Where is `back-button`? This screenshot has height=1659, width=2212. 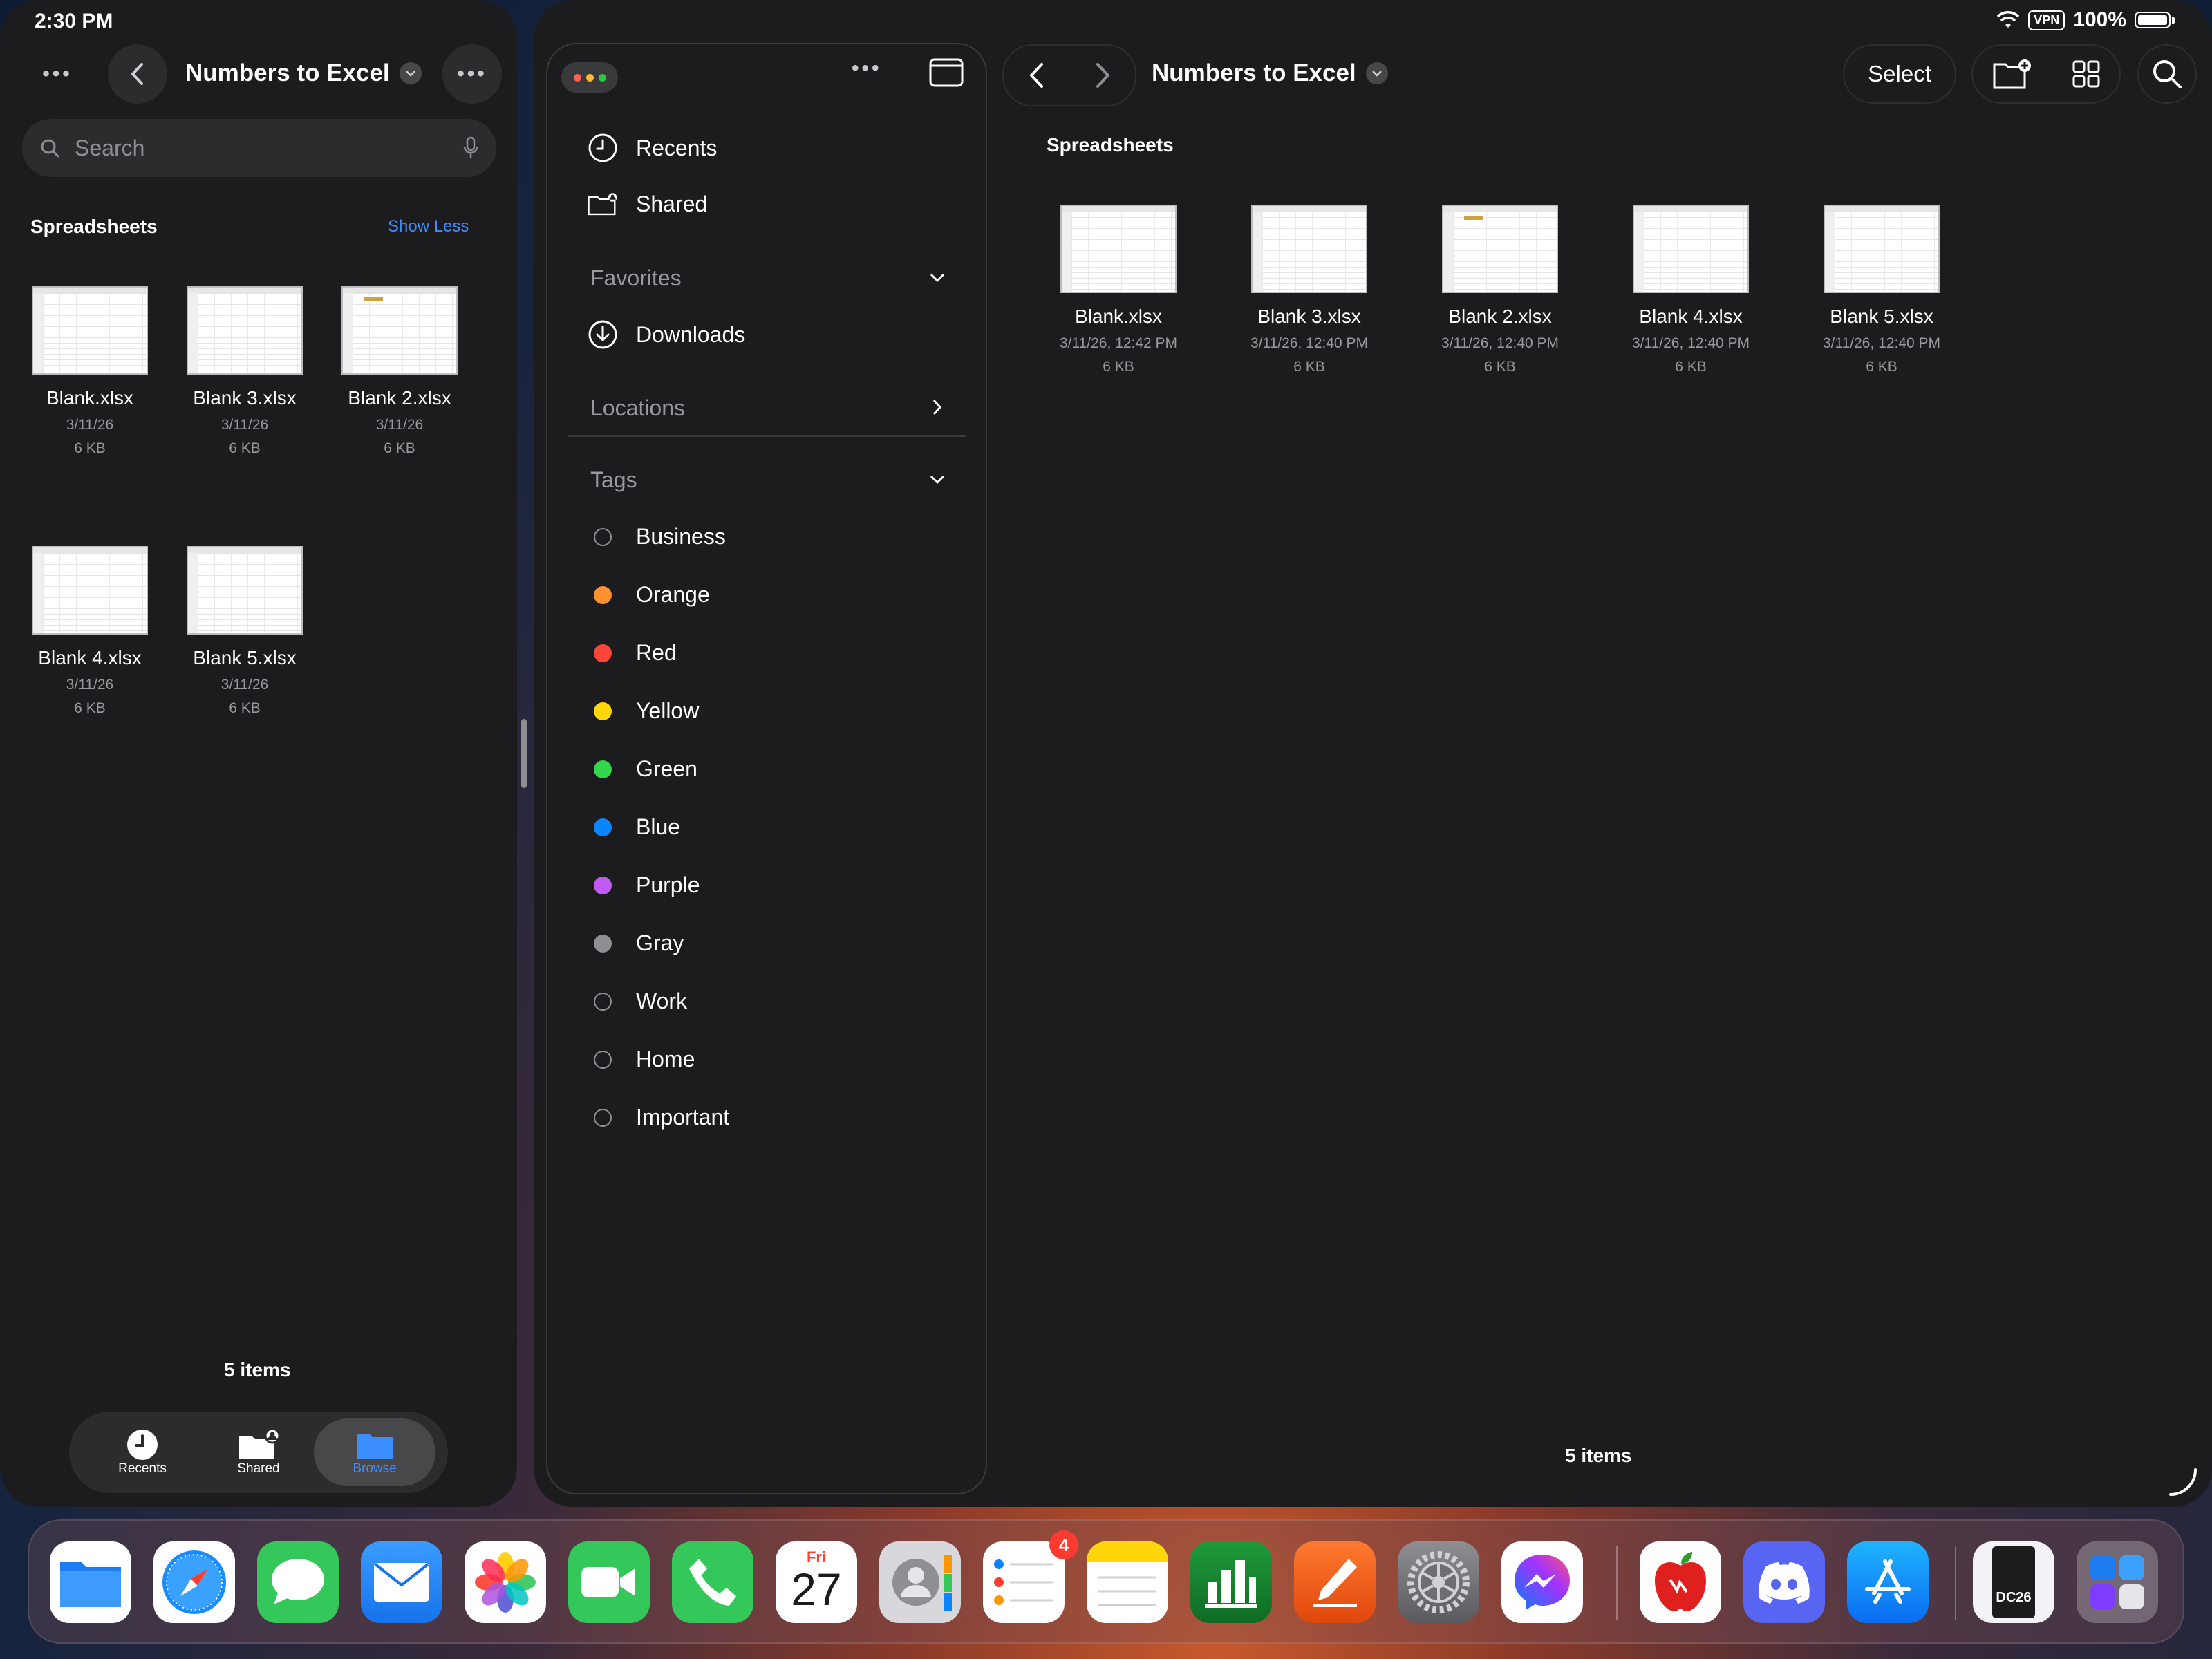 back-button is located at coordinates (138, 74).